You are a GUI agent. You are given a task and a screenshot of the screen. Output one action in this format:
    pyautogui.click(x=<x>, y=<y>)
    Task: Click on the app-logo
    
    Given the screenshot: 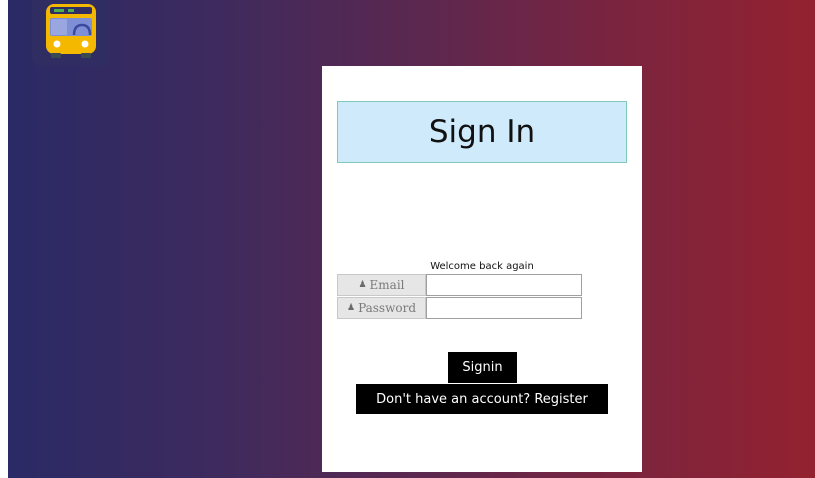 What is the action you would take?
    pyautogui.click(x=71, y=33)
    